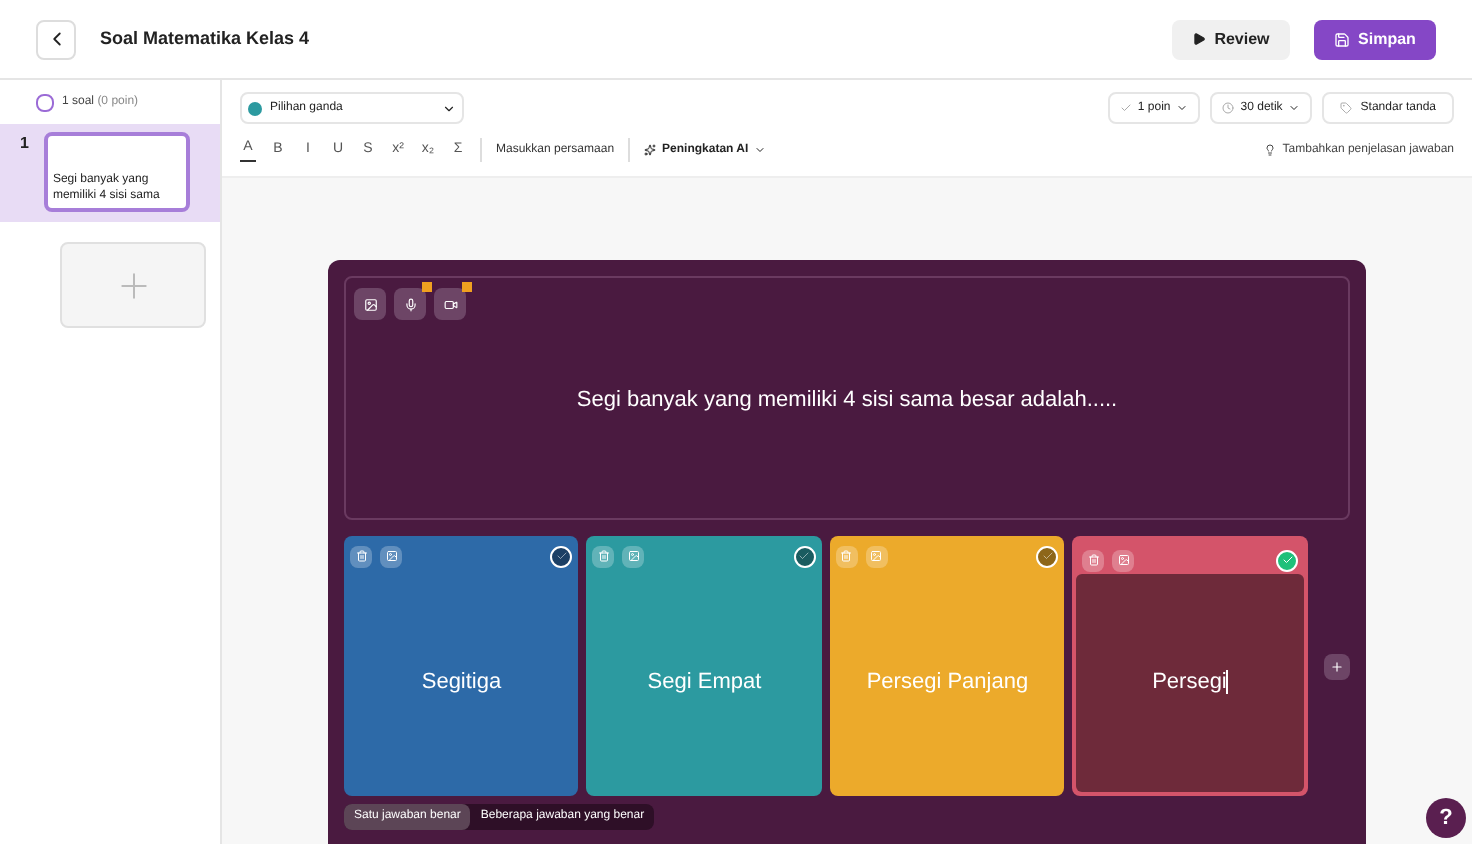 This screenshot has height=844, width=1472. I want to click on plus-icon, so click(1337, 666).